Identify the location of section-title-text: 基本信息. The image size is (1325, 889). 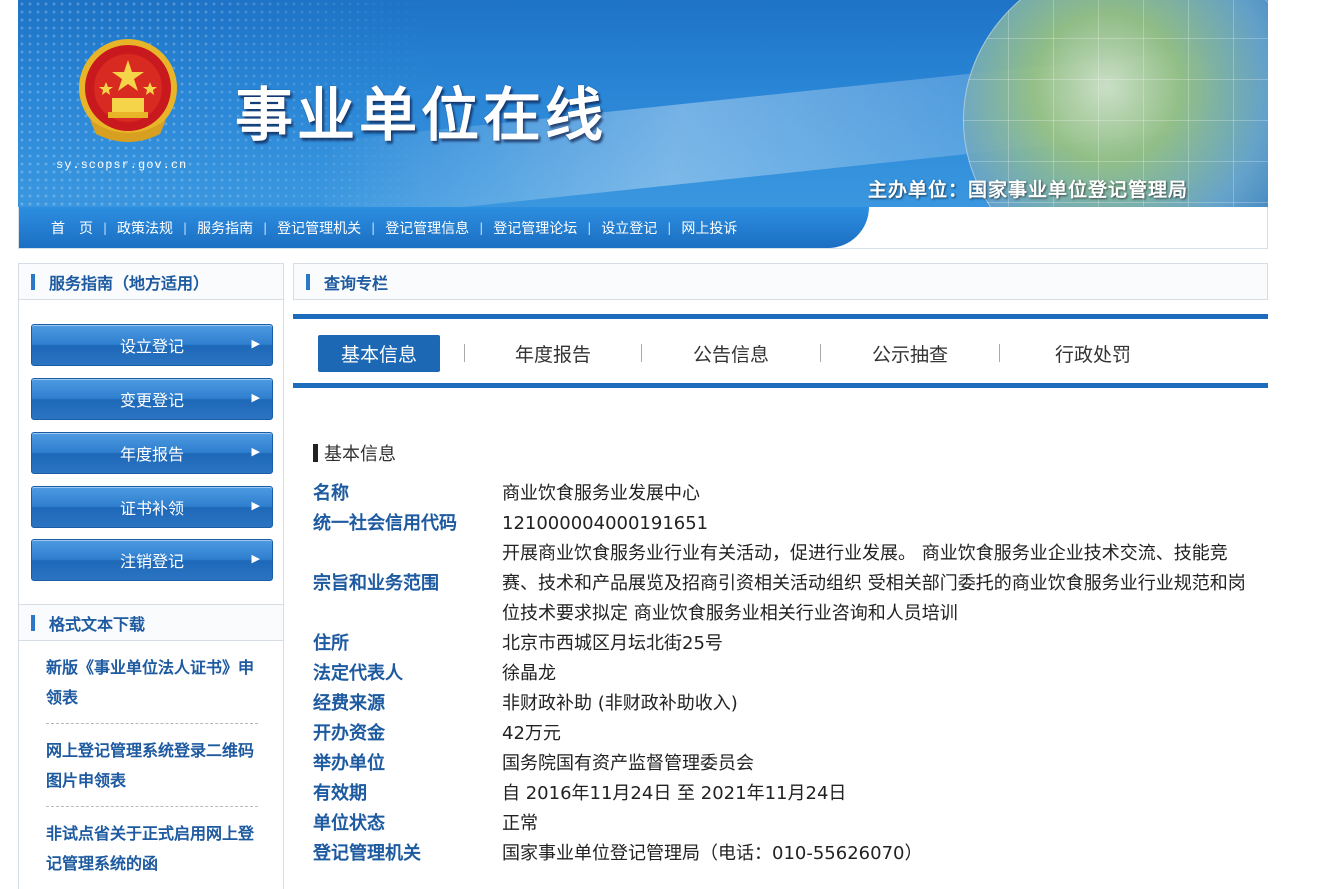
(360, 454).